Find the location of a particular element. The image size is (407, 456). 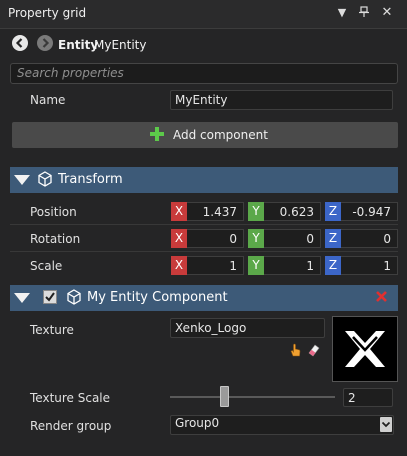

scale-z-field: 1 is located at coordinates (369, 265).